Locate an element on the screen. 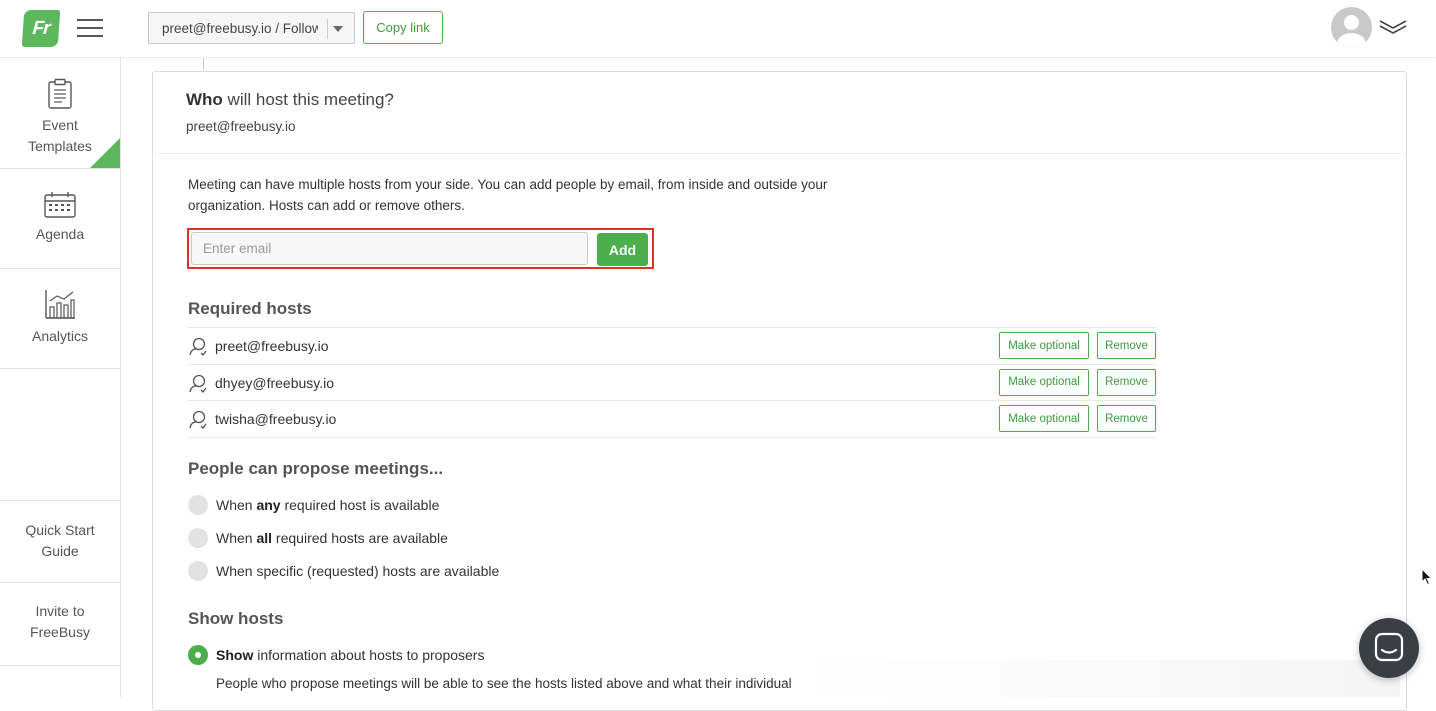 The width and height of the screenshot is (1436, 711). chat-icon is located at coordinates (1389, 647).